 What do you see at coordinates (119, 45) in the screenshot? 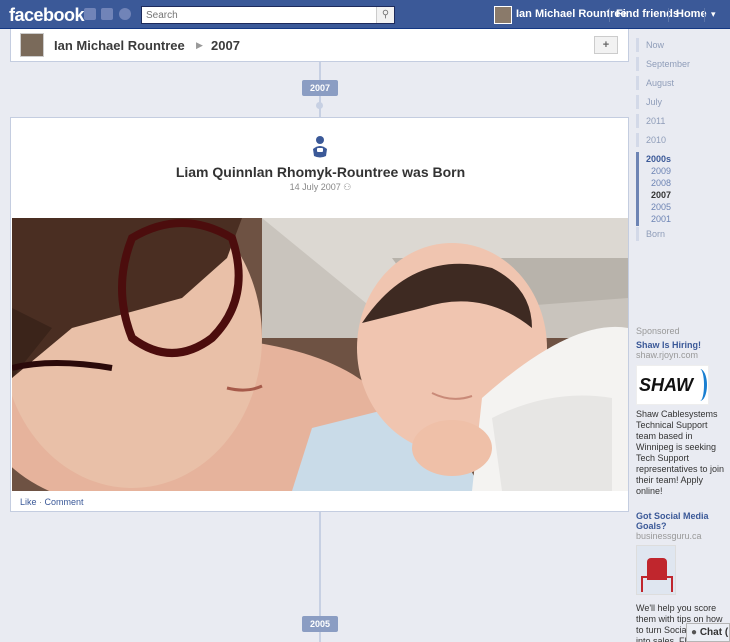
I see `profile-name: Ian Michael Rountree` at bounding box center [119, 45].